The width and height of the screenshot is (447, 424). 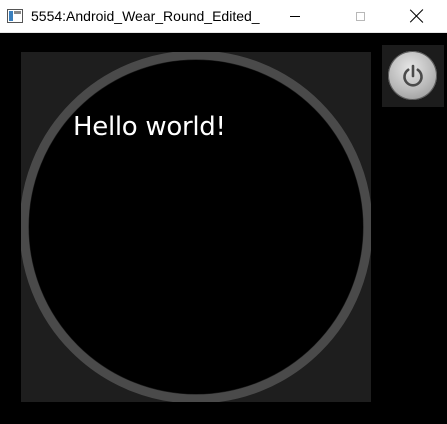 I want to click on maximize-button, so click(x=360, y=16).